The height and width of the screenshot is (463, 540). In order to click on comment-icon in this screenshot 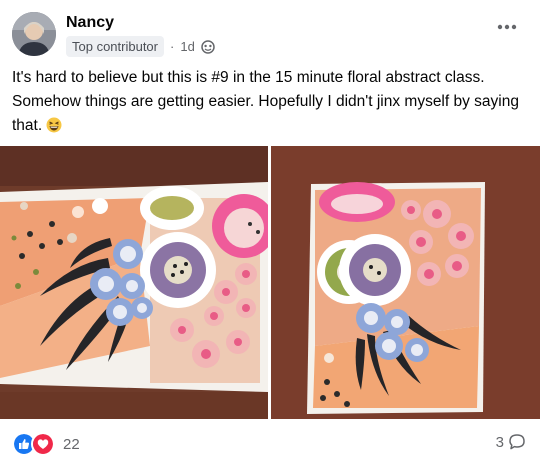, I will do `click(517, 442)`.